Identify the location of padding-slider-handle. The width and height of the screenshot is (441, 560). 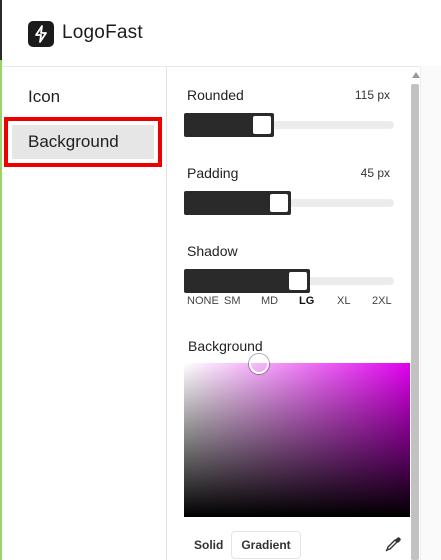
(279, 203).